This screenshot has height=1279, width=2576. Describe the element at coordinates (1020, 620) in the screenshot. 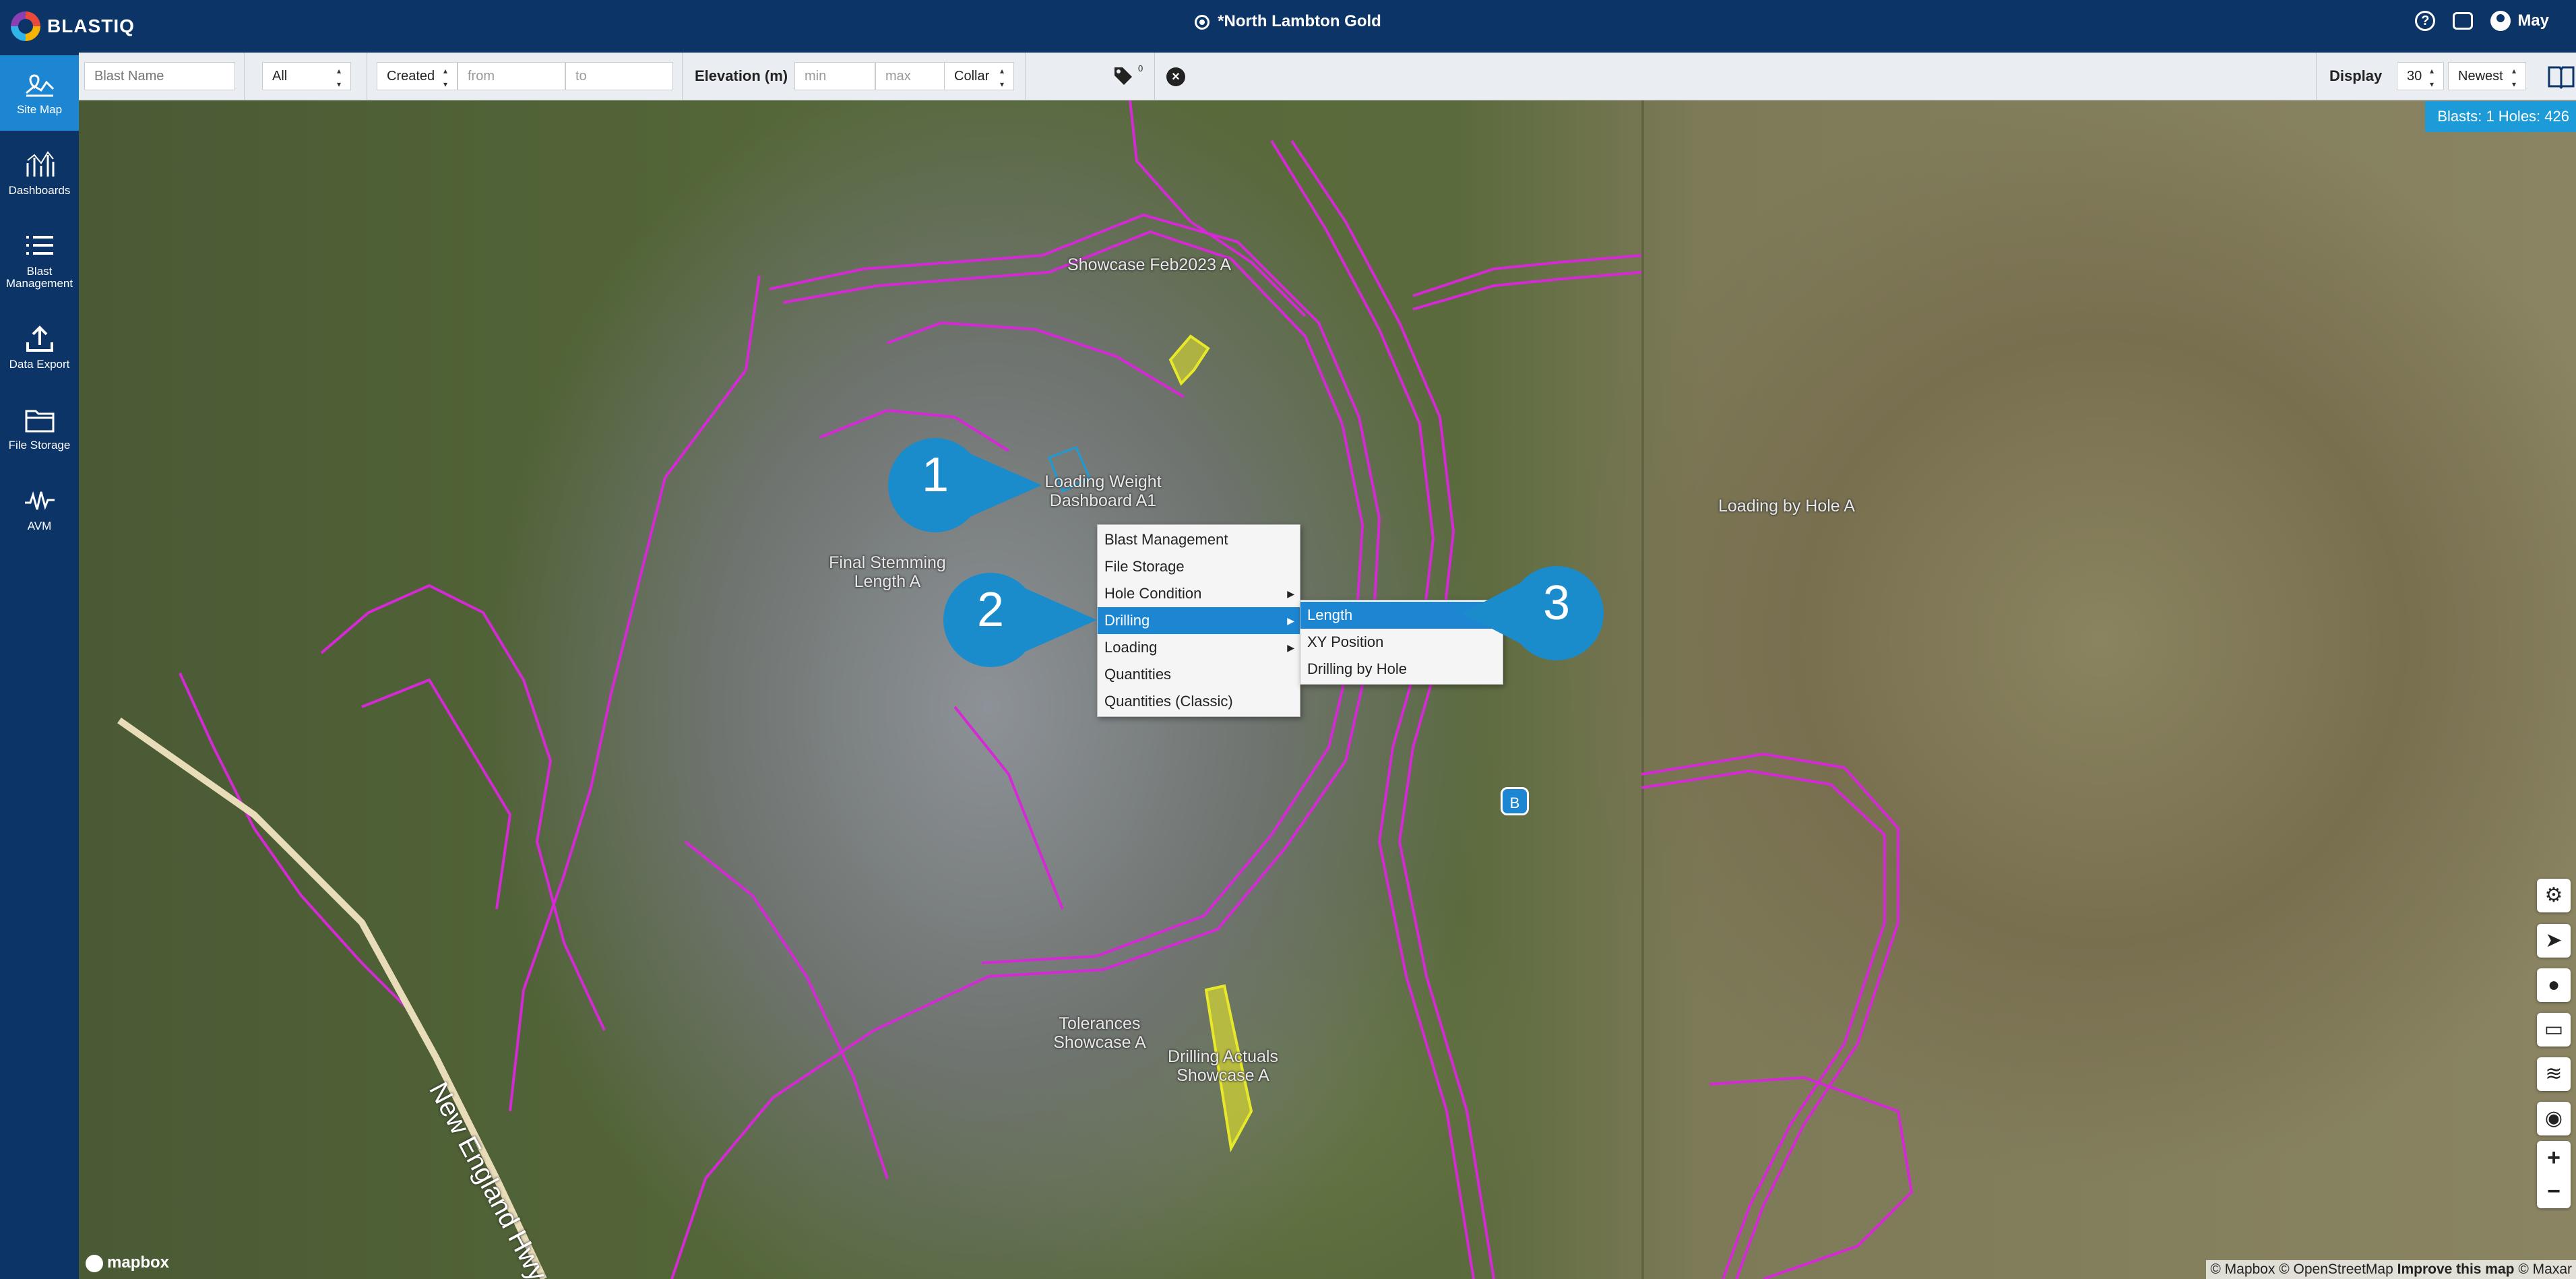

I see `callout-2: 2` at that location.